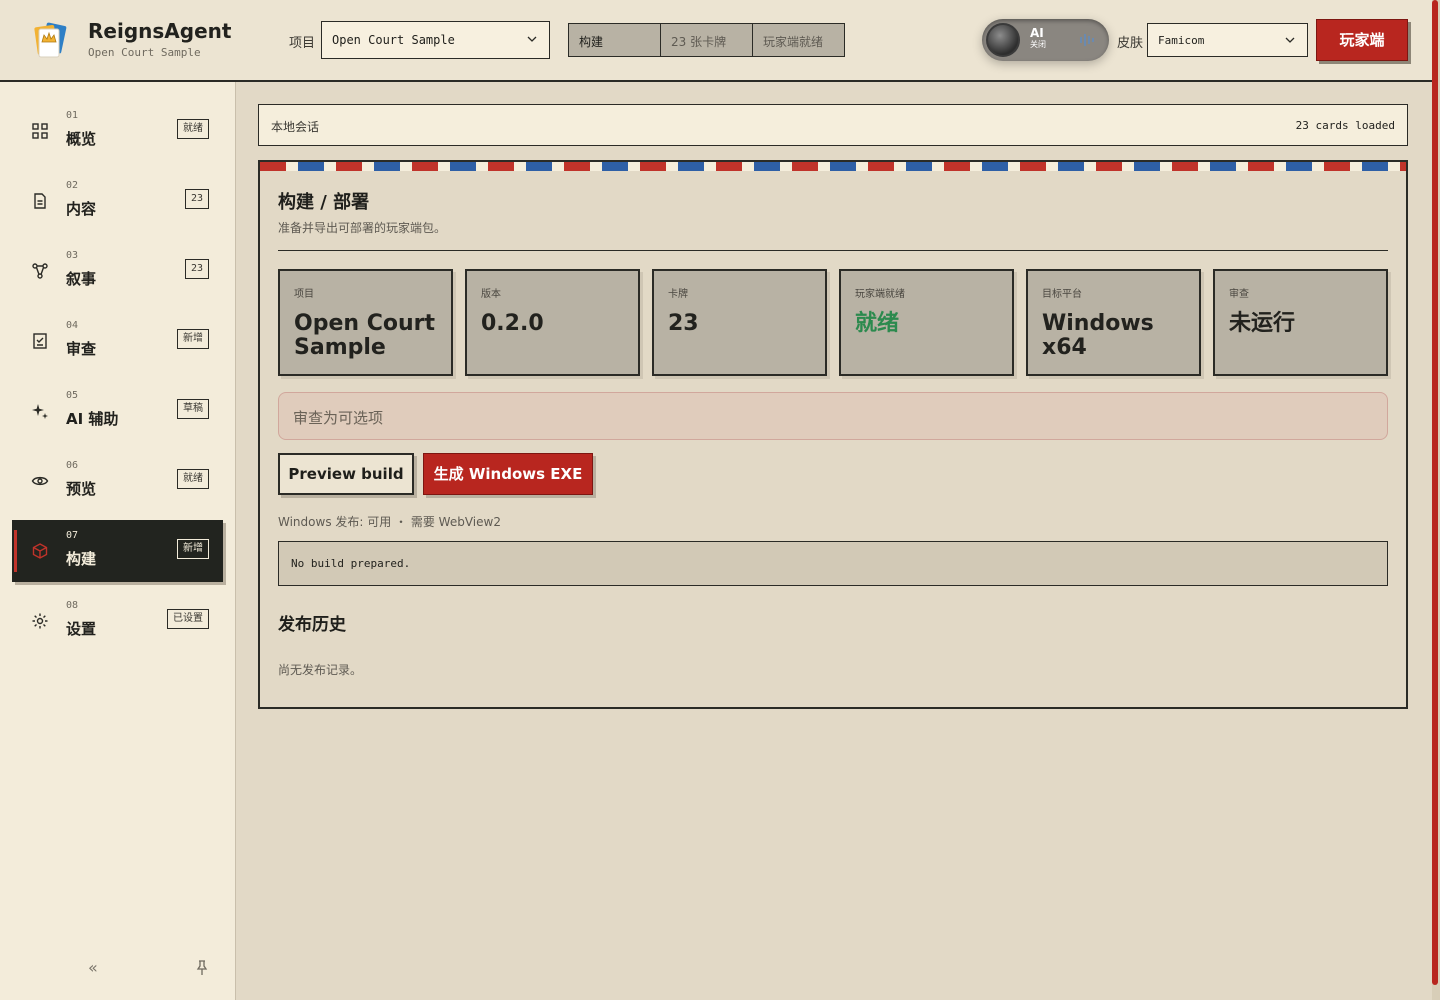 The image size is (1440, 1000). What do you see at coordinates (739, 322) in the screenshot?
I see `stat-card-cards: 卡牌 23` at bounding box center [739, 322].